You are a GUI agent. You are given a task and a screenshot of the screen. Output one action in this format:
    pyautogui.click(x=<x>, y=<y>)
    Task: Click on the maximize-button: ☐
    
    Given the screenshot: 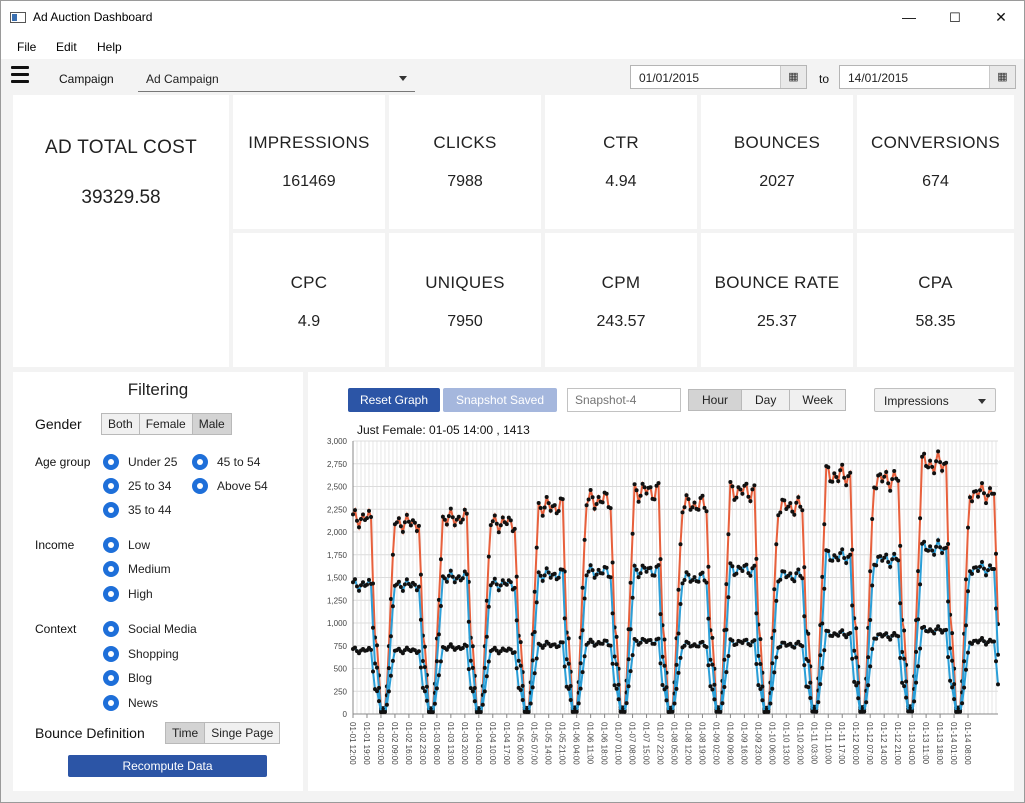 What is the action you would take?
    pyautogui.click(x=955, y=17)
    